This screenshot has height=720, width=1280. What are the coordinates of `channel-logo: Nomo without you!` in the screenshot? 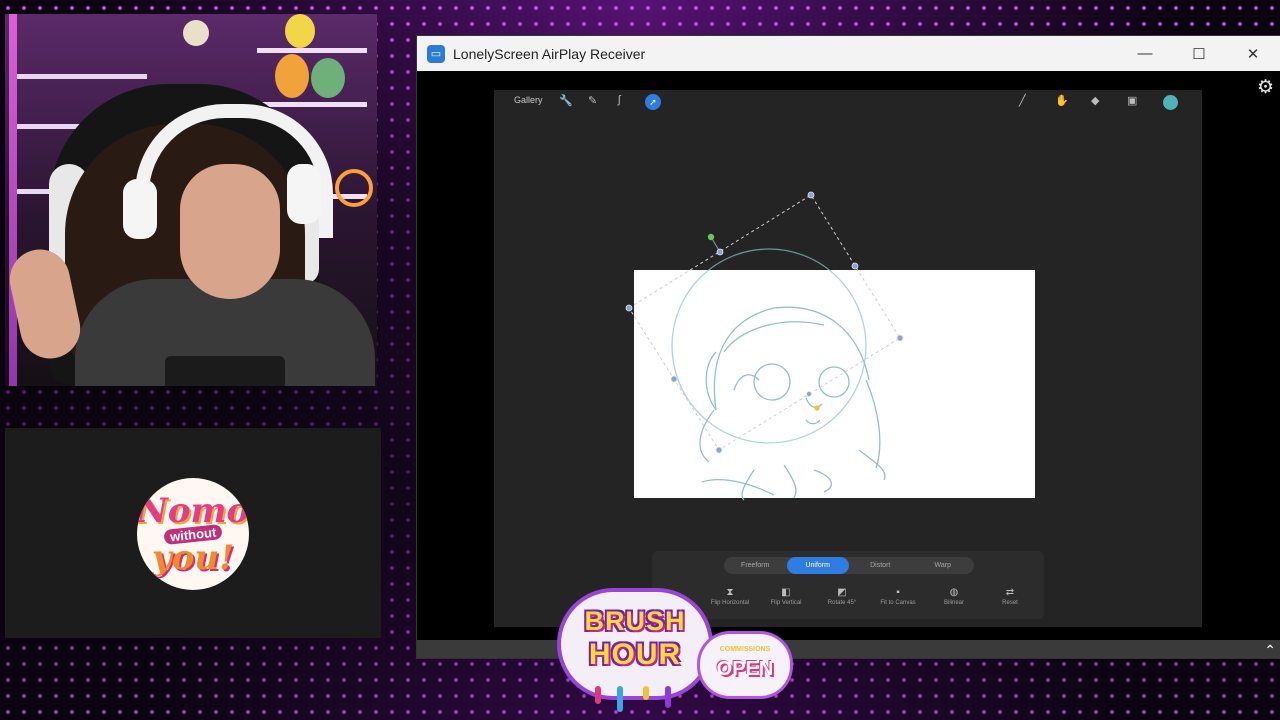 It's located at (193, 534).